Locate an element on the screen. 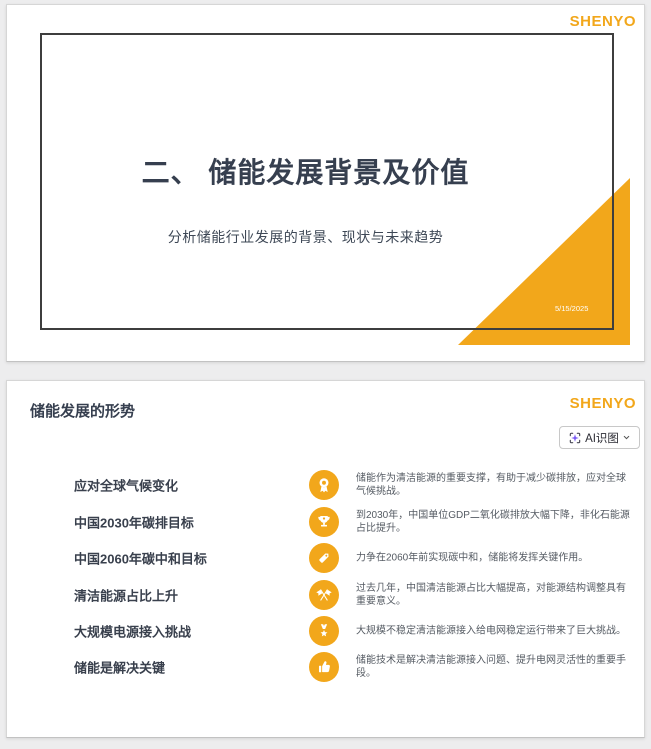  slide-title: 储能发展的形势 is located at coordinates (83, 411).